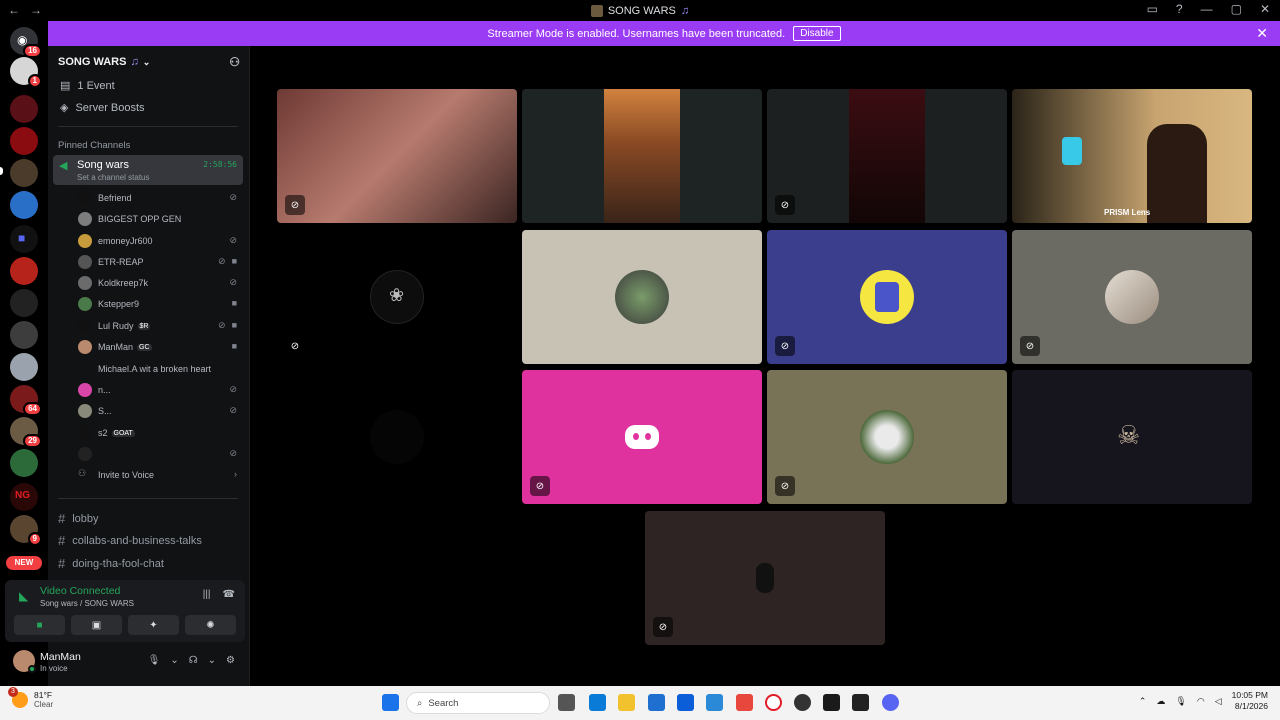 Image resolution: width=1280 pixels, height=720 pixels. What do you see at coordinates (26, 530) in the screenshot?
I see `server-icon: 9` at bounding box center [26, 530].